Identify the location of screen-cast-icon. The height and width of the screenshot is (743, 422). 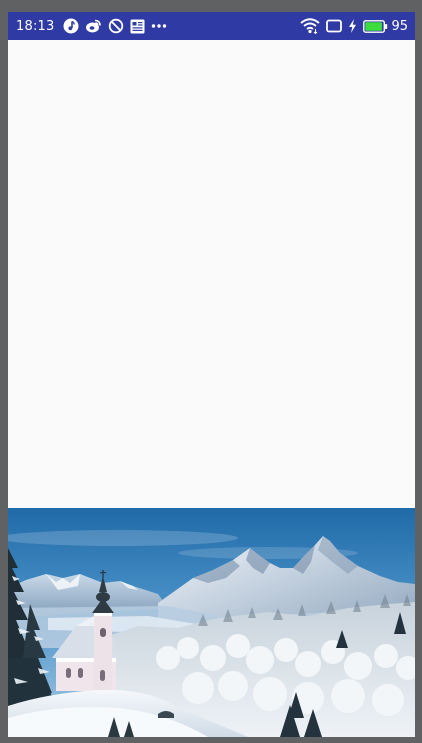
(334, 26).